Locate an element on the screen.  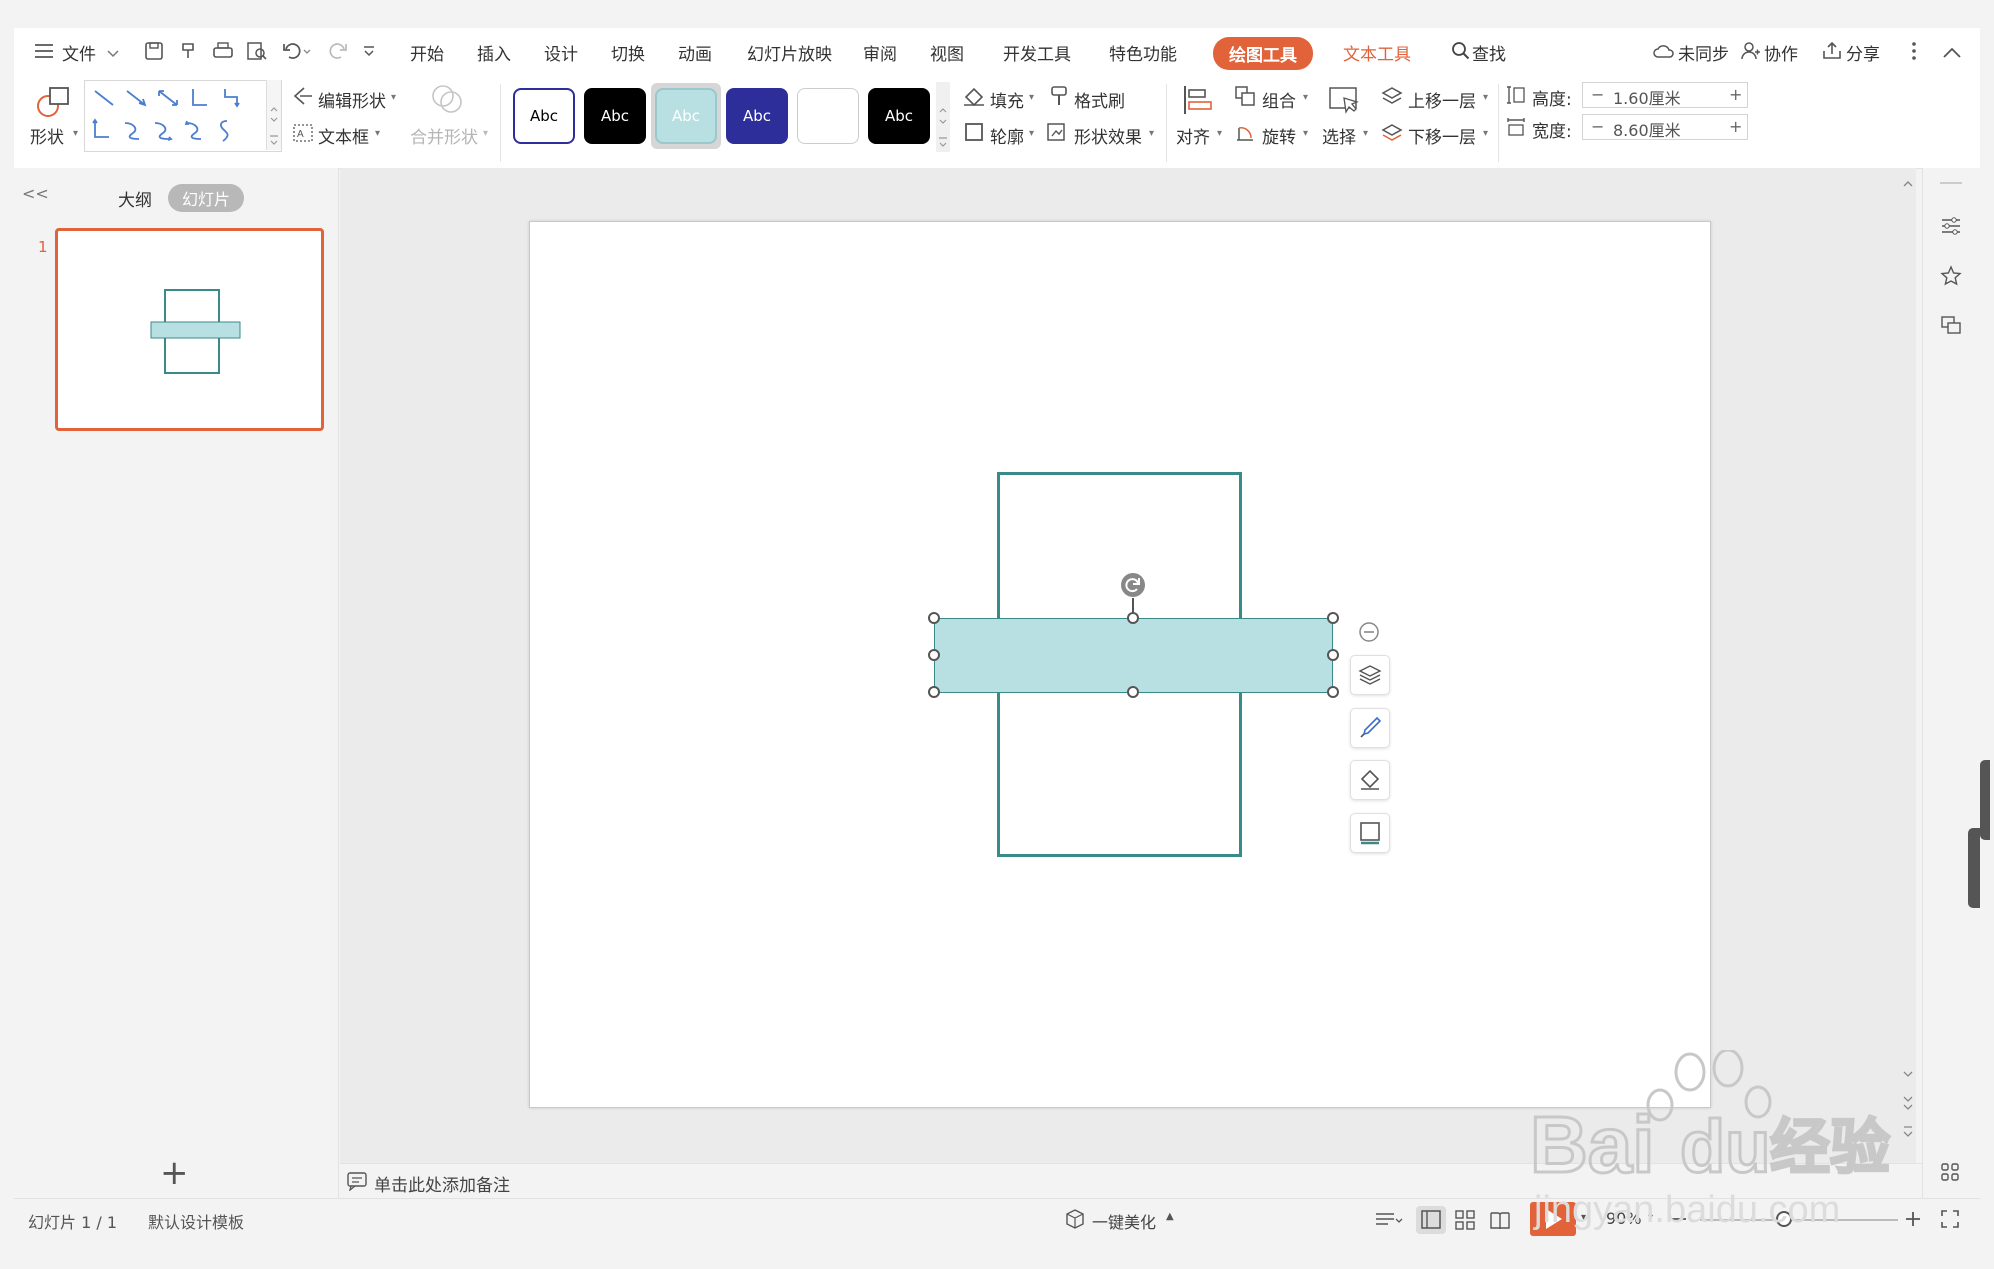
outline-icon is located at coordinates (974, 134).